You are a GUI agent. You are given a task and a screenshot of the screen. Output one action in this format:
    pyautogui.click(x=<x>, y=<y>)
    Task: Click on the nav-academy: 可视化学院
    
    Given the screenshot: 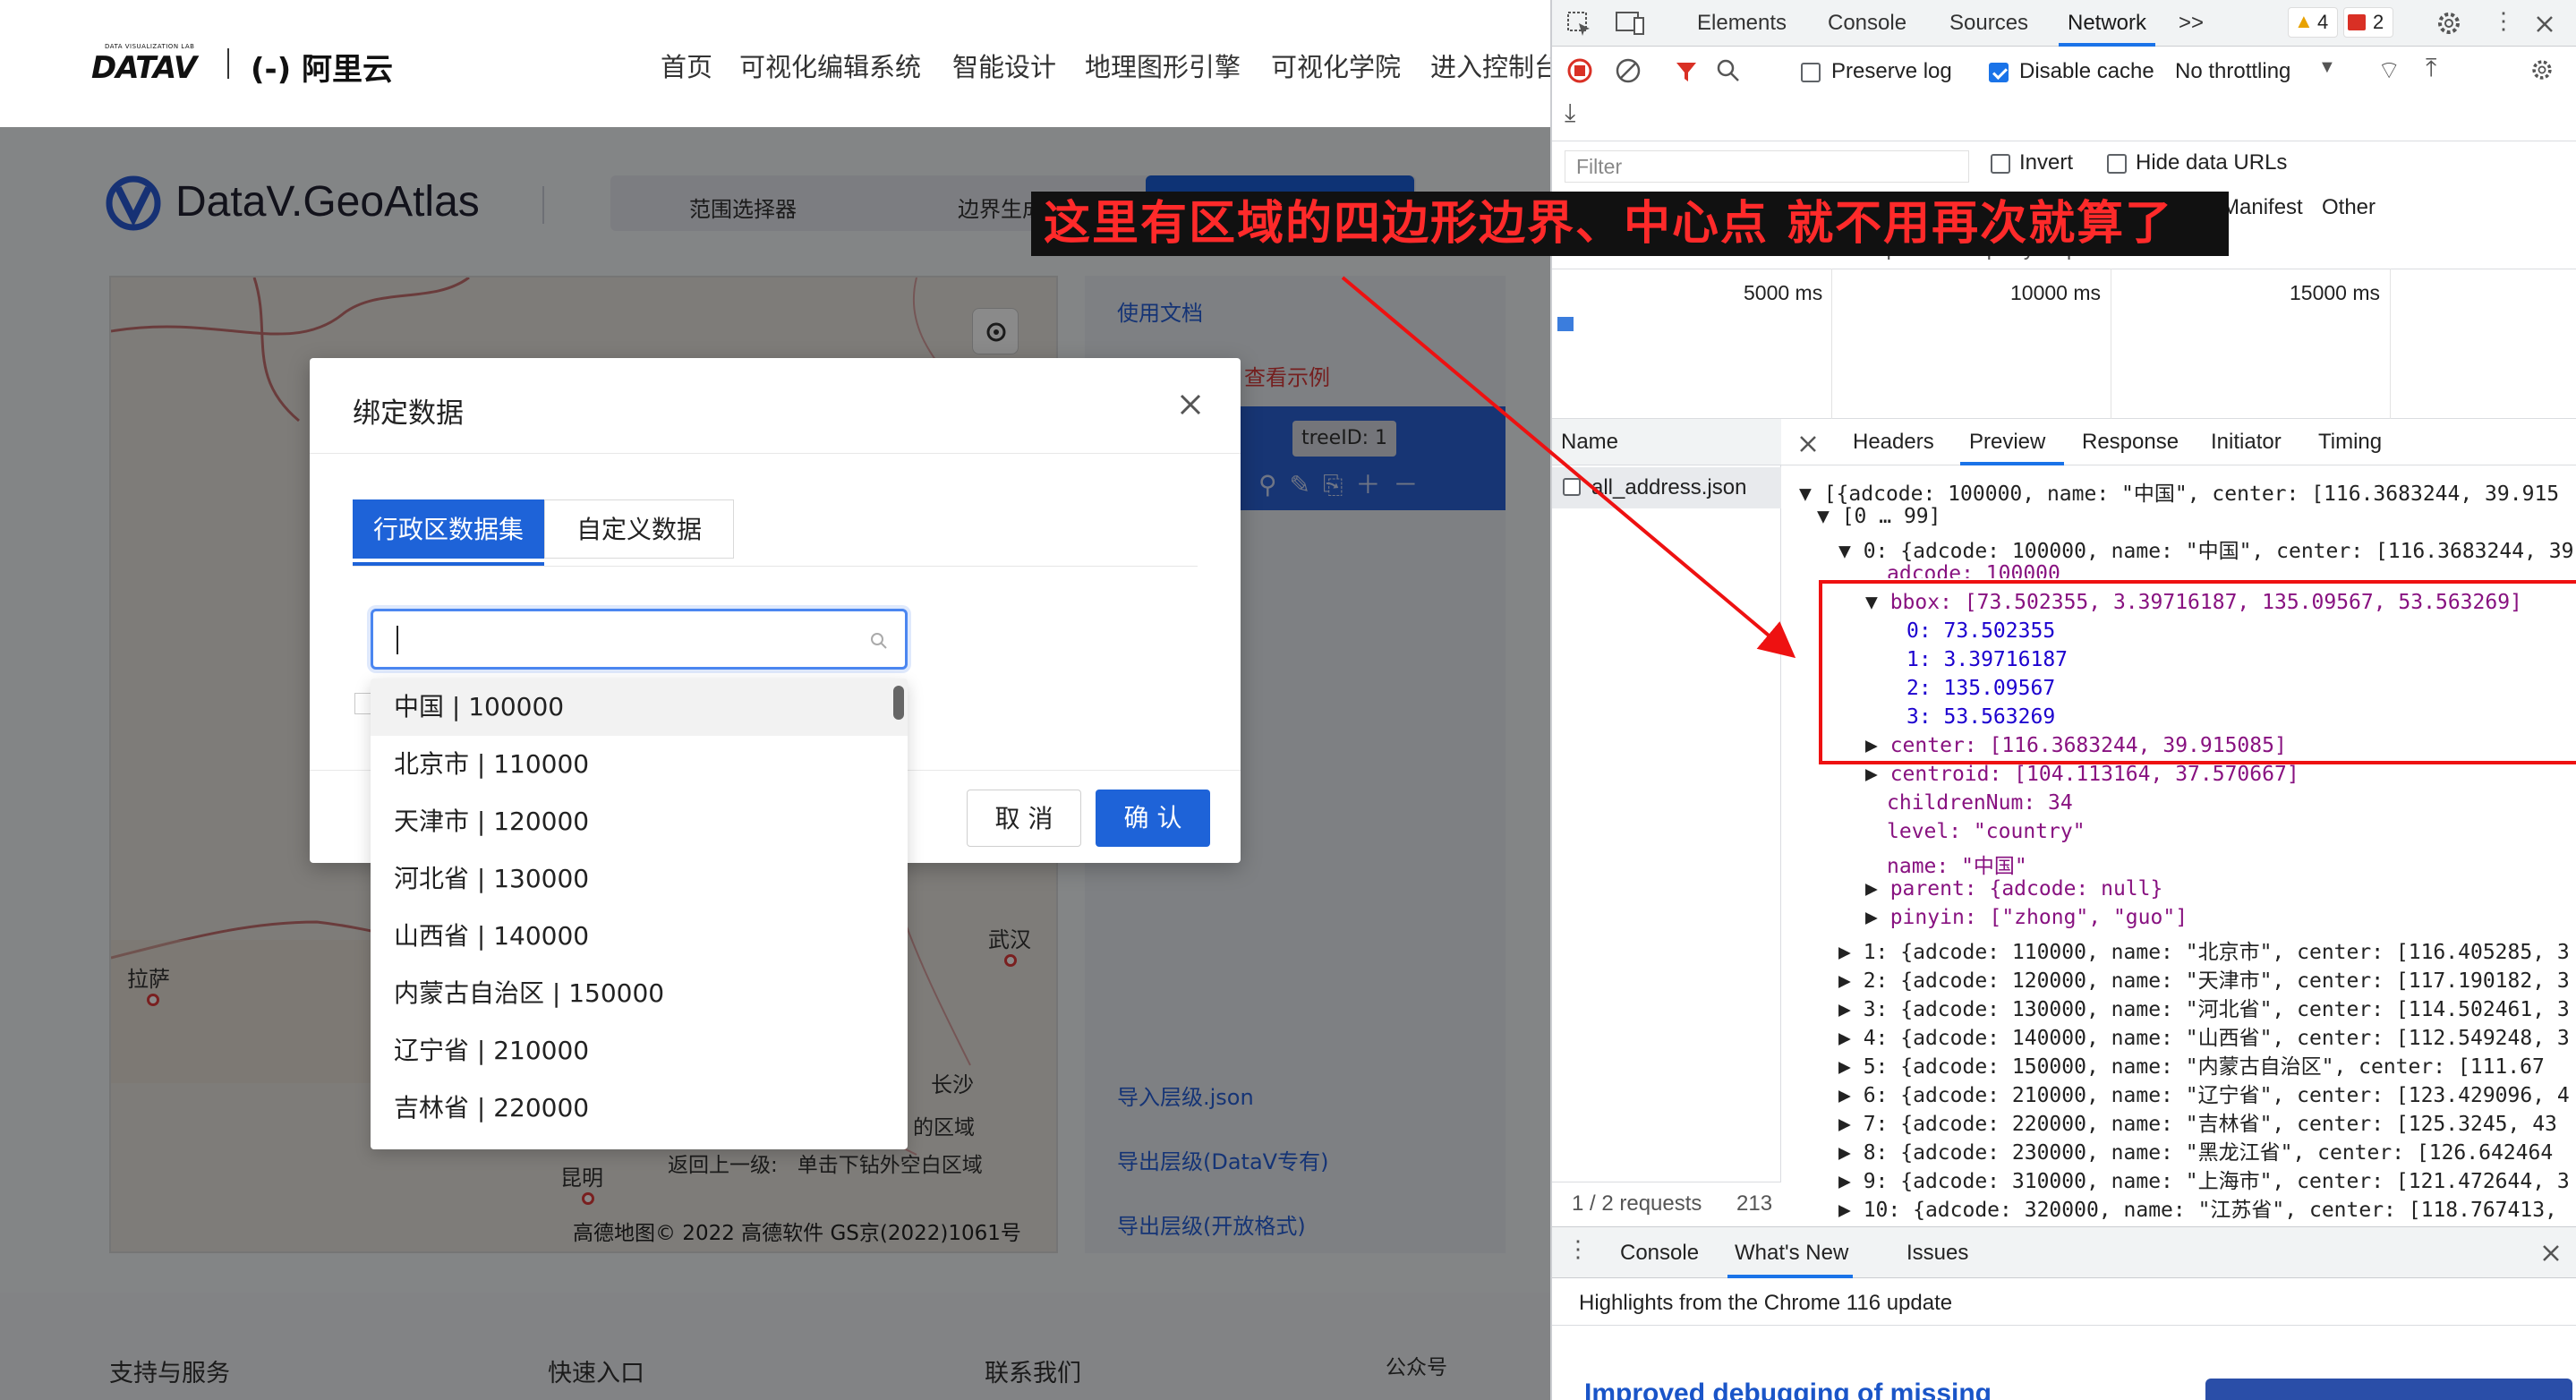 What is the action you would take?
    pyautogui.click(x=1336, y=66)
    